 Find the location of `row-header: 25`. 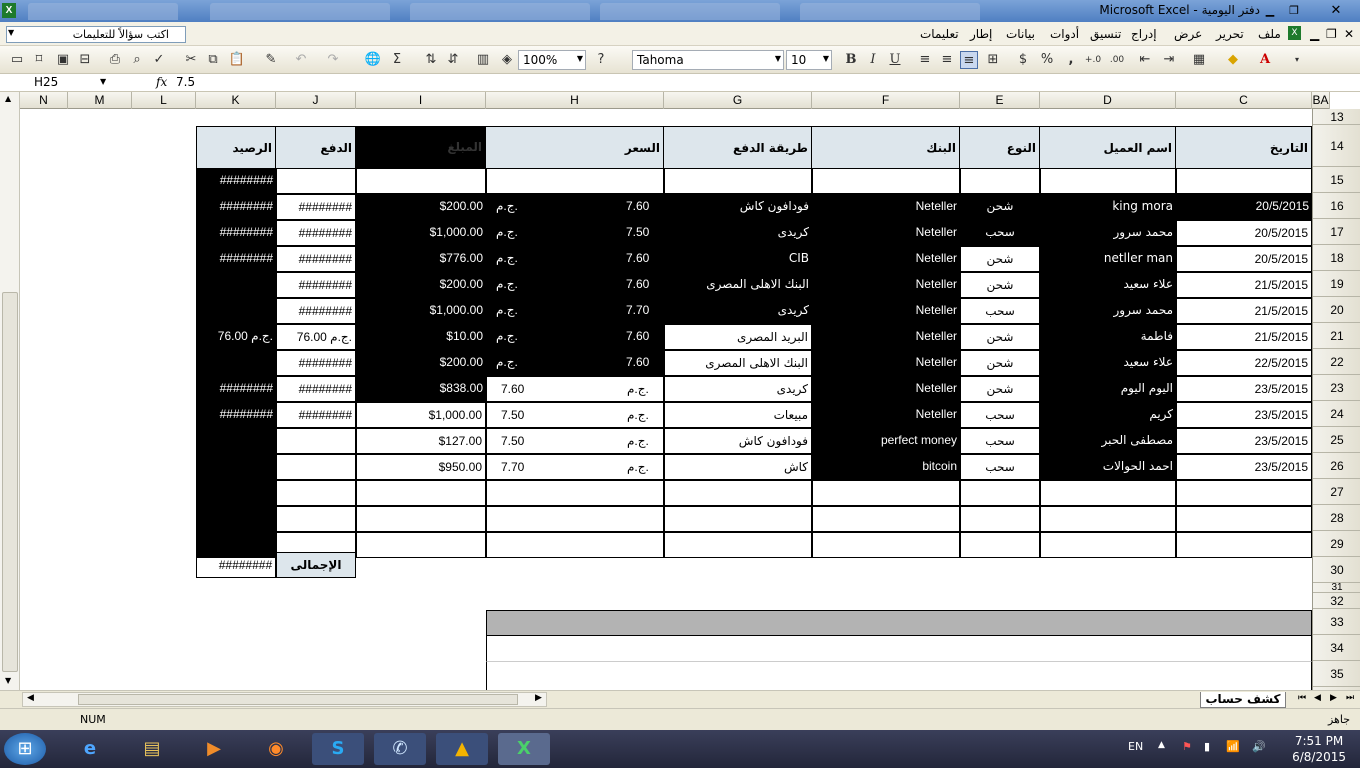

row-header: 25 is located at coordinates (1336, 440).